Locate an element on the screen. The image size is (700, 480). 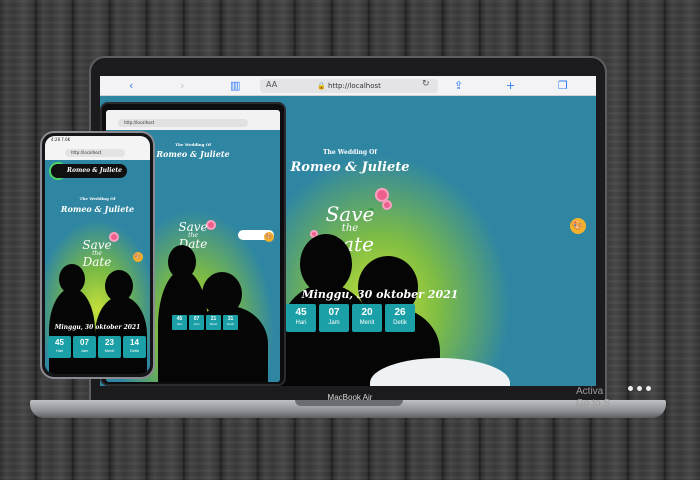
safari-toolbar: ‹ › ▥ 🔒 http://localhost AA ↻ ⇪ + ❐ is located at coordinates (348, 86).